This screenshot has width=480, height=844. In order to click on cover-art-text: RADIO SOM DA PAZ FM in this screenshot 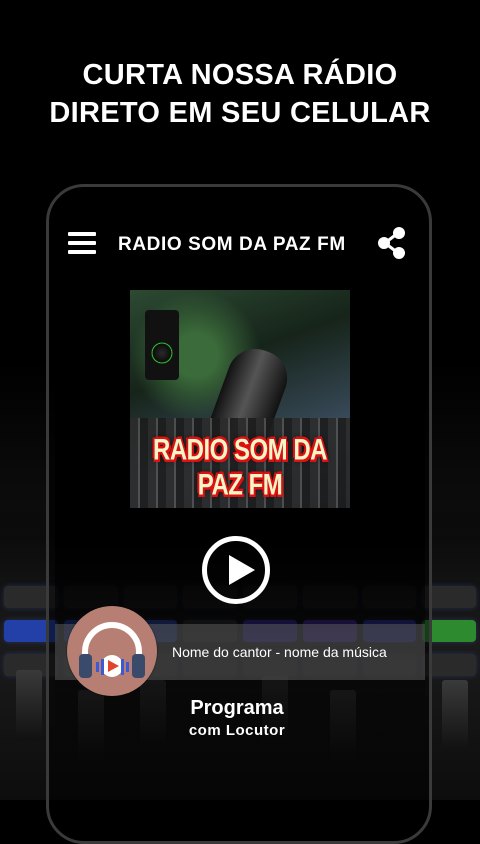, I will do `click(240, 467)`.